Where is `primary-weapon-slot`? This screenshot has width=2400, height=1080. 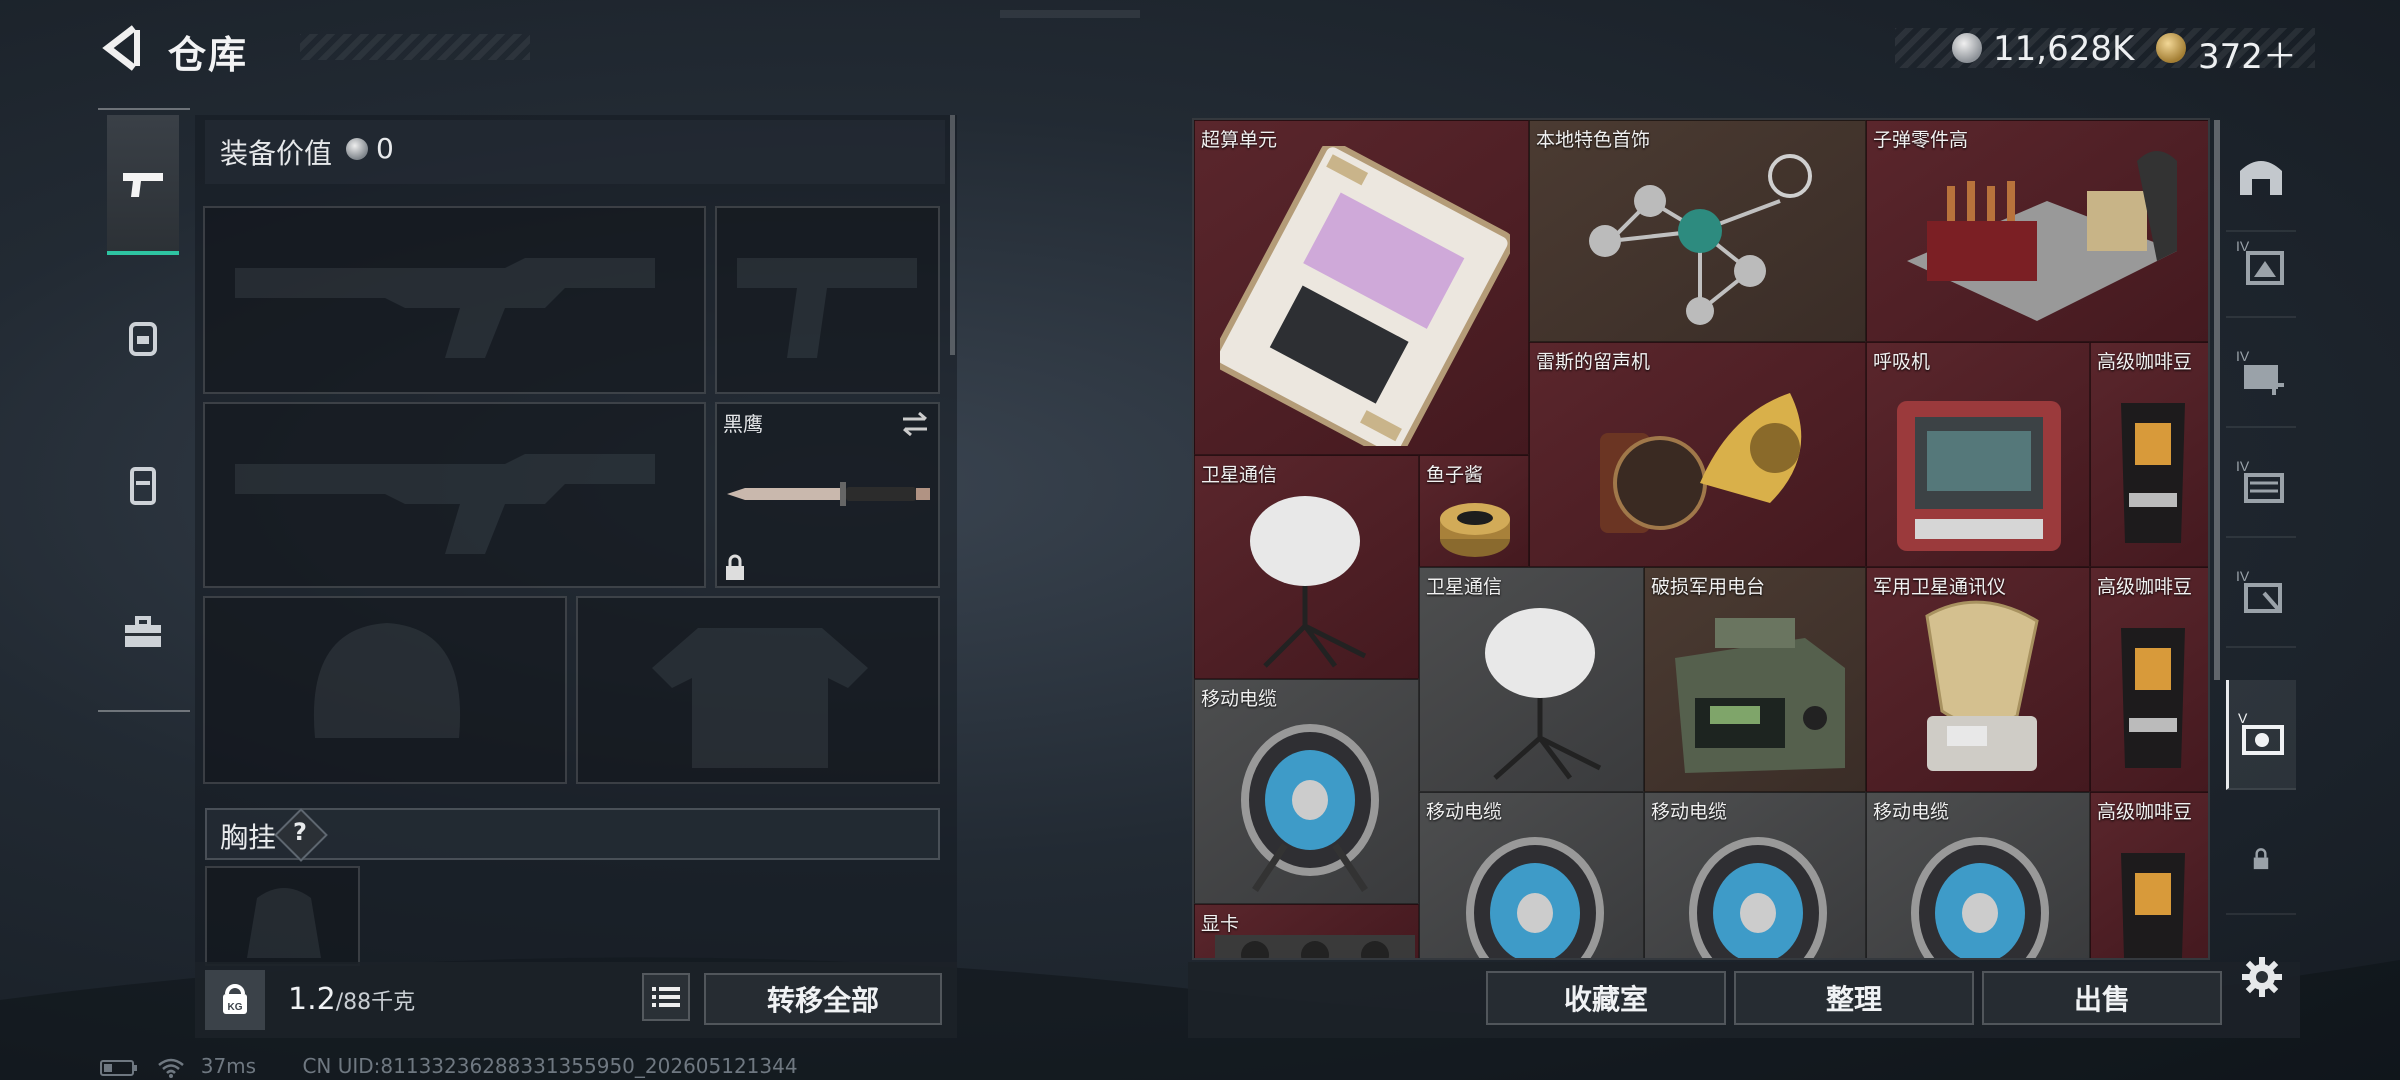
primary-weapon-slot is located at coordinates (454, 300).